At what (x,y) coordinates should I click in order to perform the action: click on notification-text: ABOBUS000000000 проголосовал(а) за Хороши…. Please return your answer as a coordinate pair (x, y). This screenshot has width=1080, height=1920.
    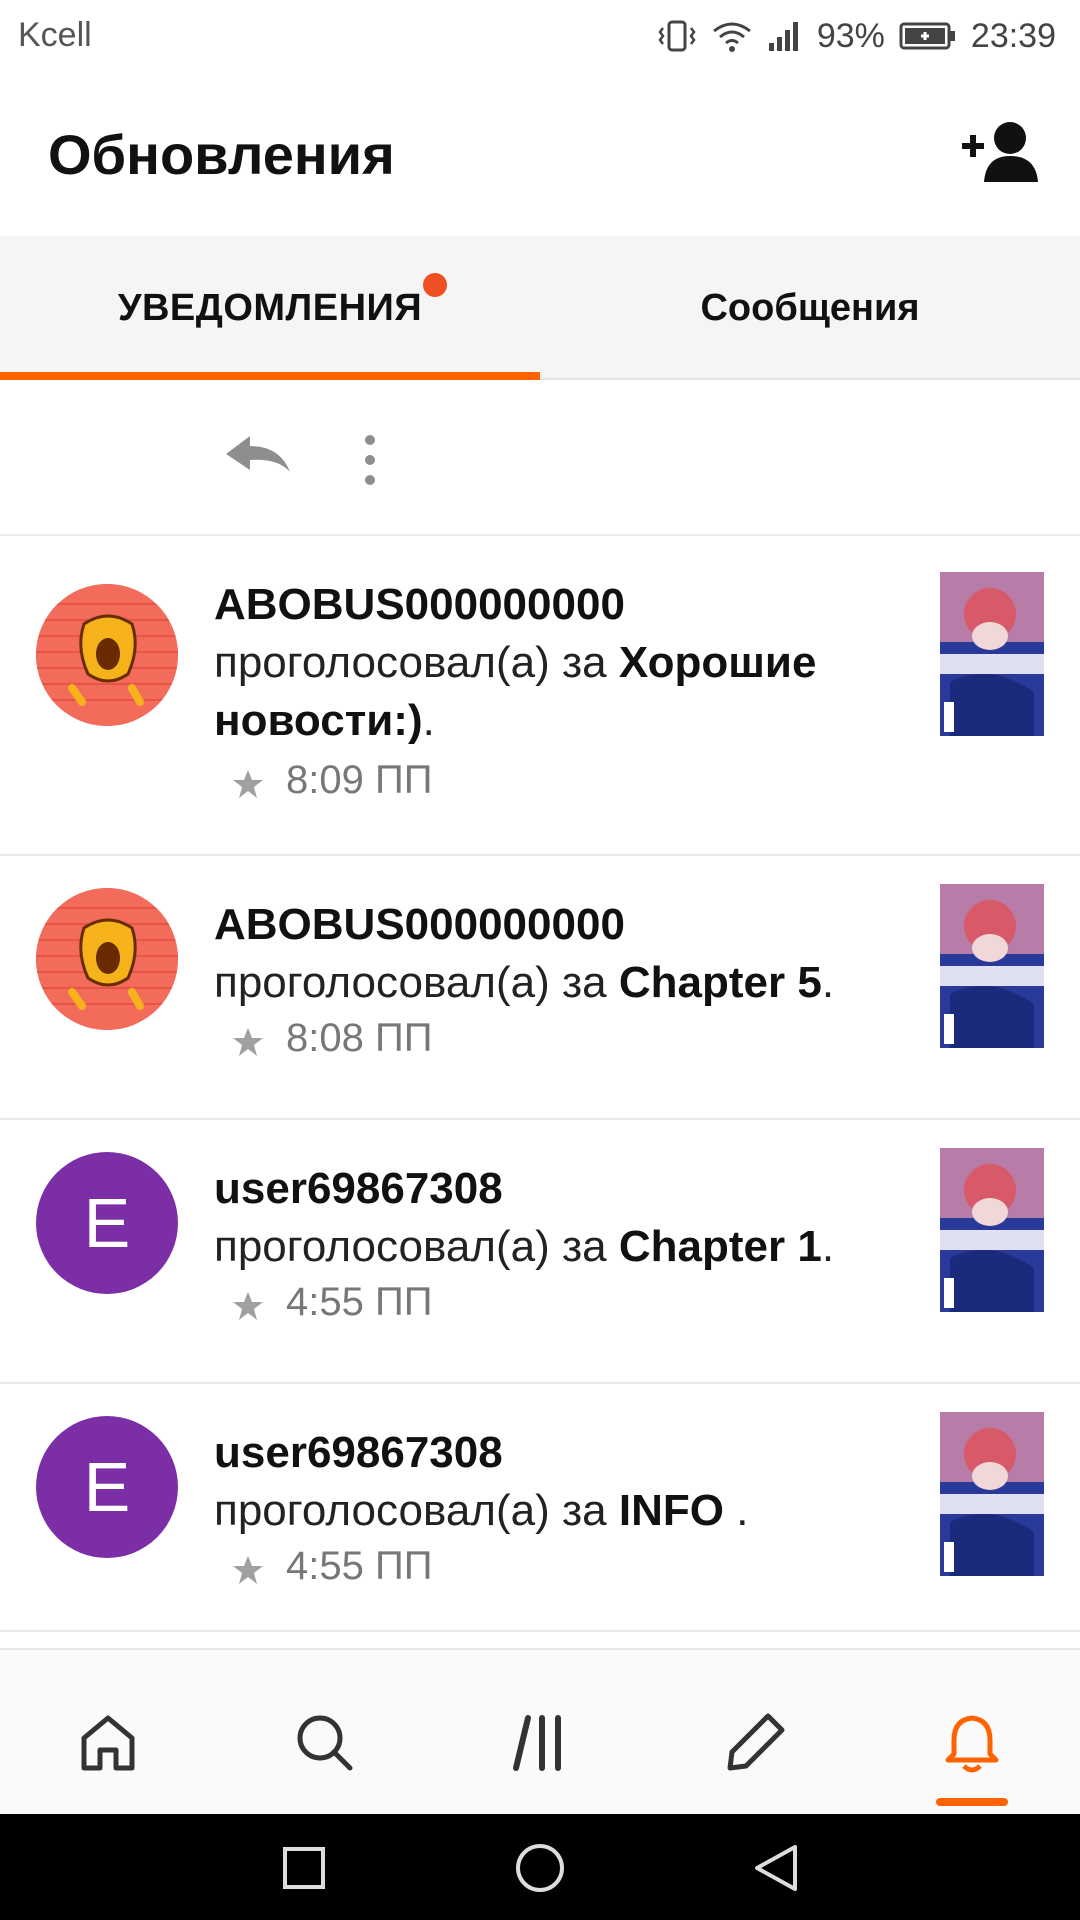
    Looking at the image, I should click on (554, 663).